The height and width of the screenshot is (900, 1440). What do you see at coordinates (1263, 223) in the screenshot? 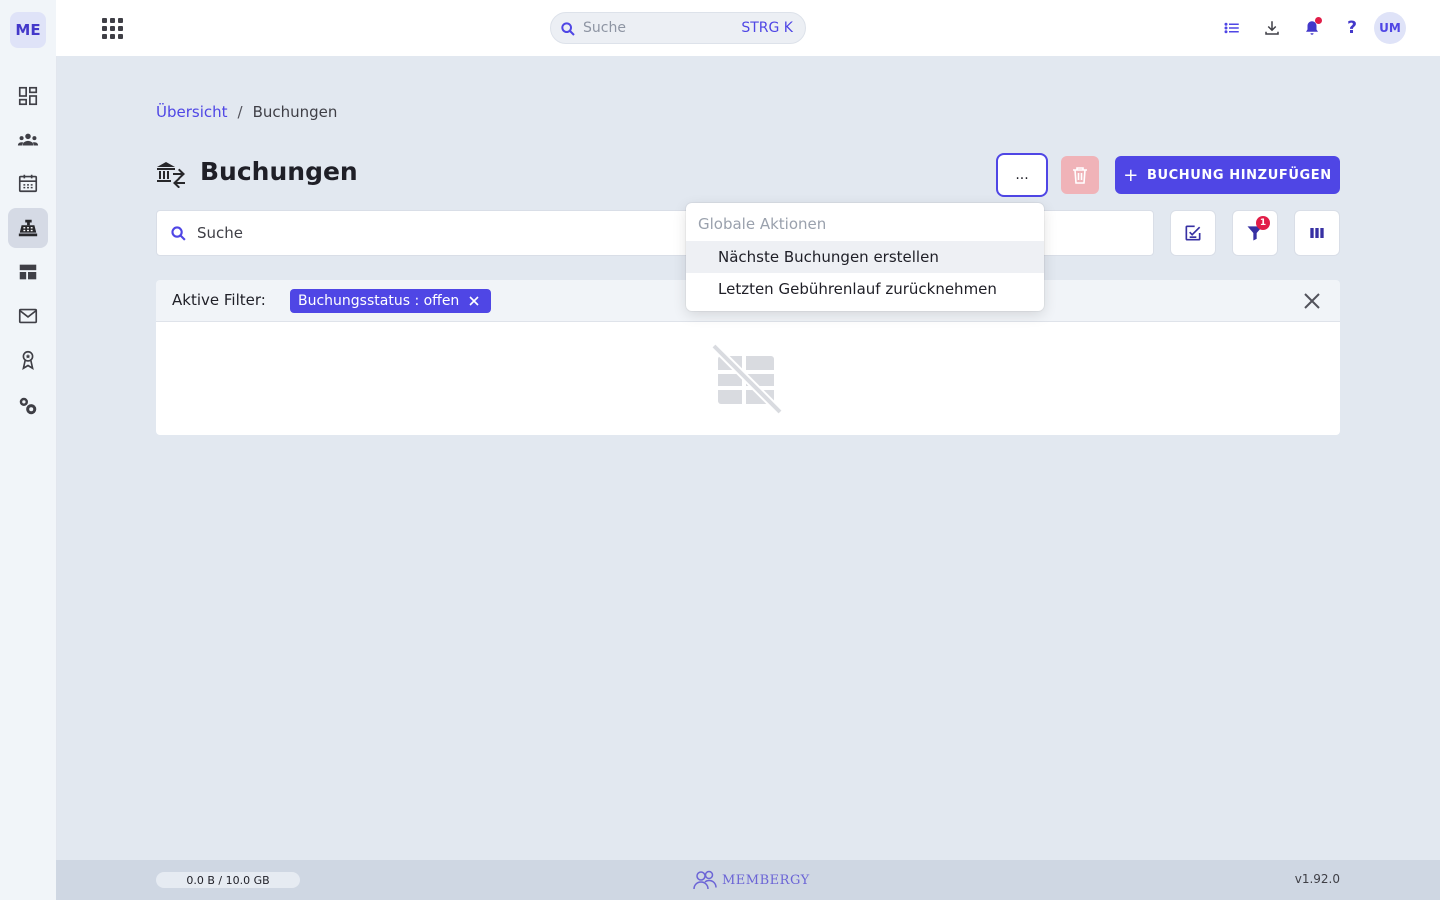
I see `filter-count-badge: 1` at bounding box center [1263, 223].